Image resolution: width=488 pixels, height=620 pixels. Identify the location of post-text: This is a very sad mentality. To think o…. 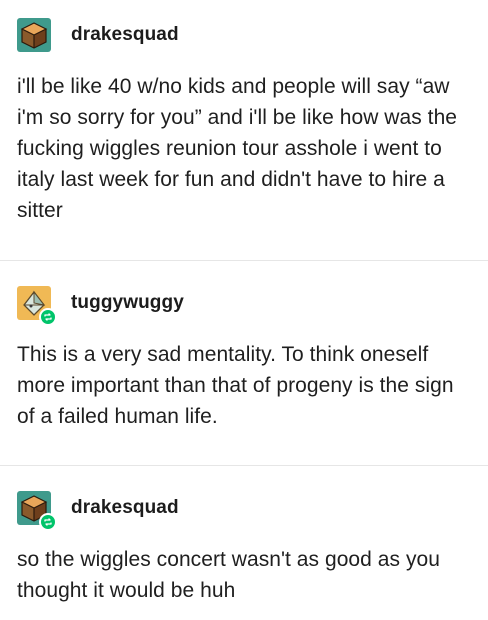
(235, 385).